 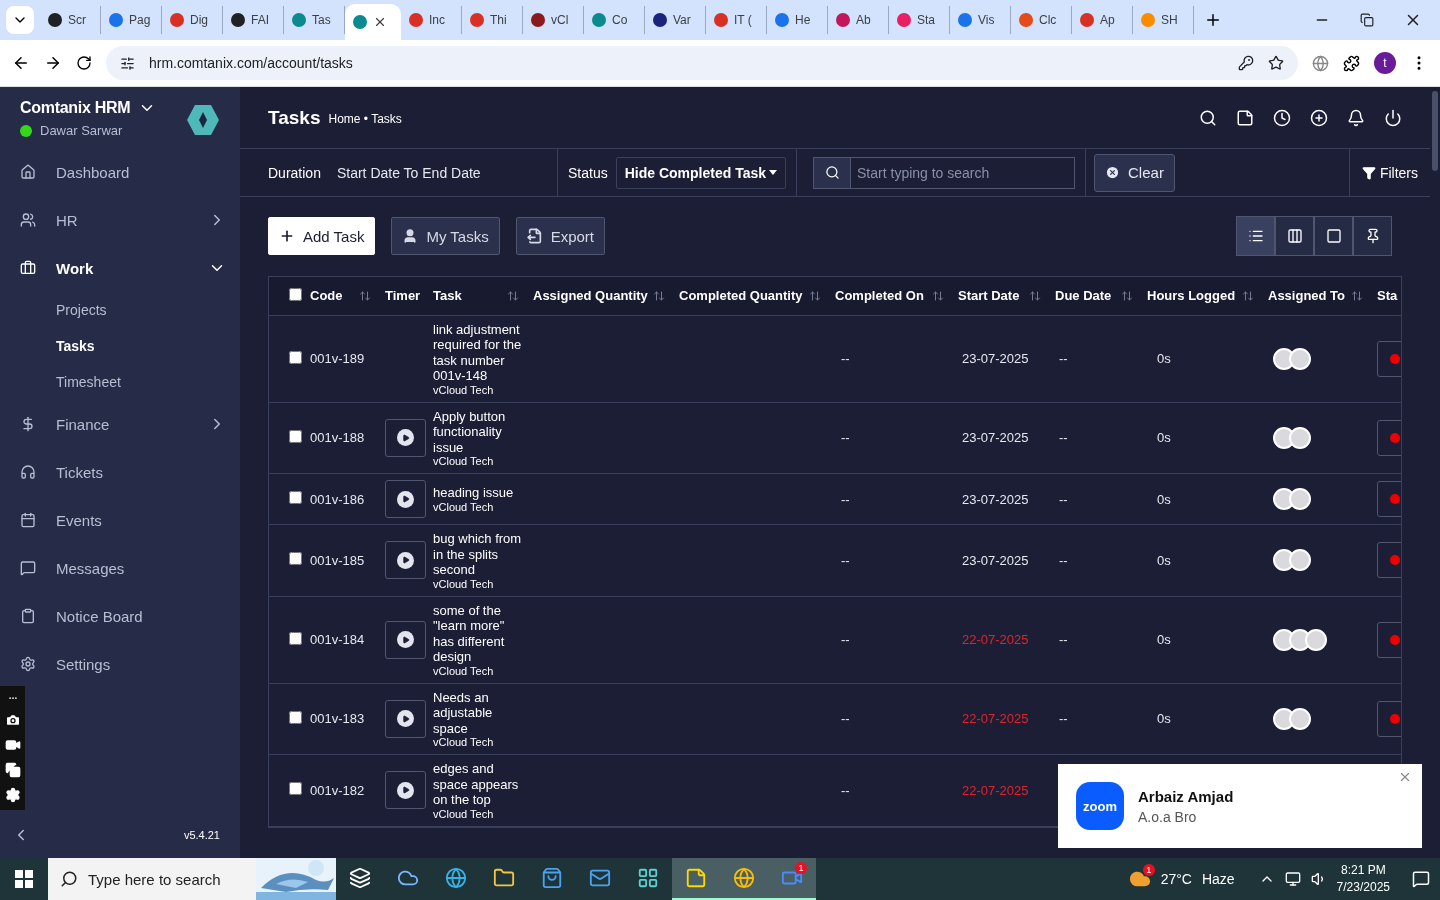 What do you see at coordinates (478, 493) in the screenshot?
I see `task-name: heading issue` at bounding box center [478, 493].